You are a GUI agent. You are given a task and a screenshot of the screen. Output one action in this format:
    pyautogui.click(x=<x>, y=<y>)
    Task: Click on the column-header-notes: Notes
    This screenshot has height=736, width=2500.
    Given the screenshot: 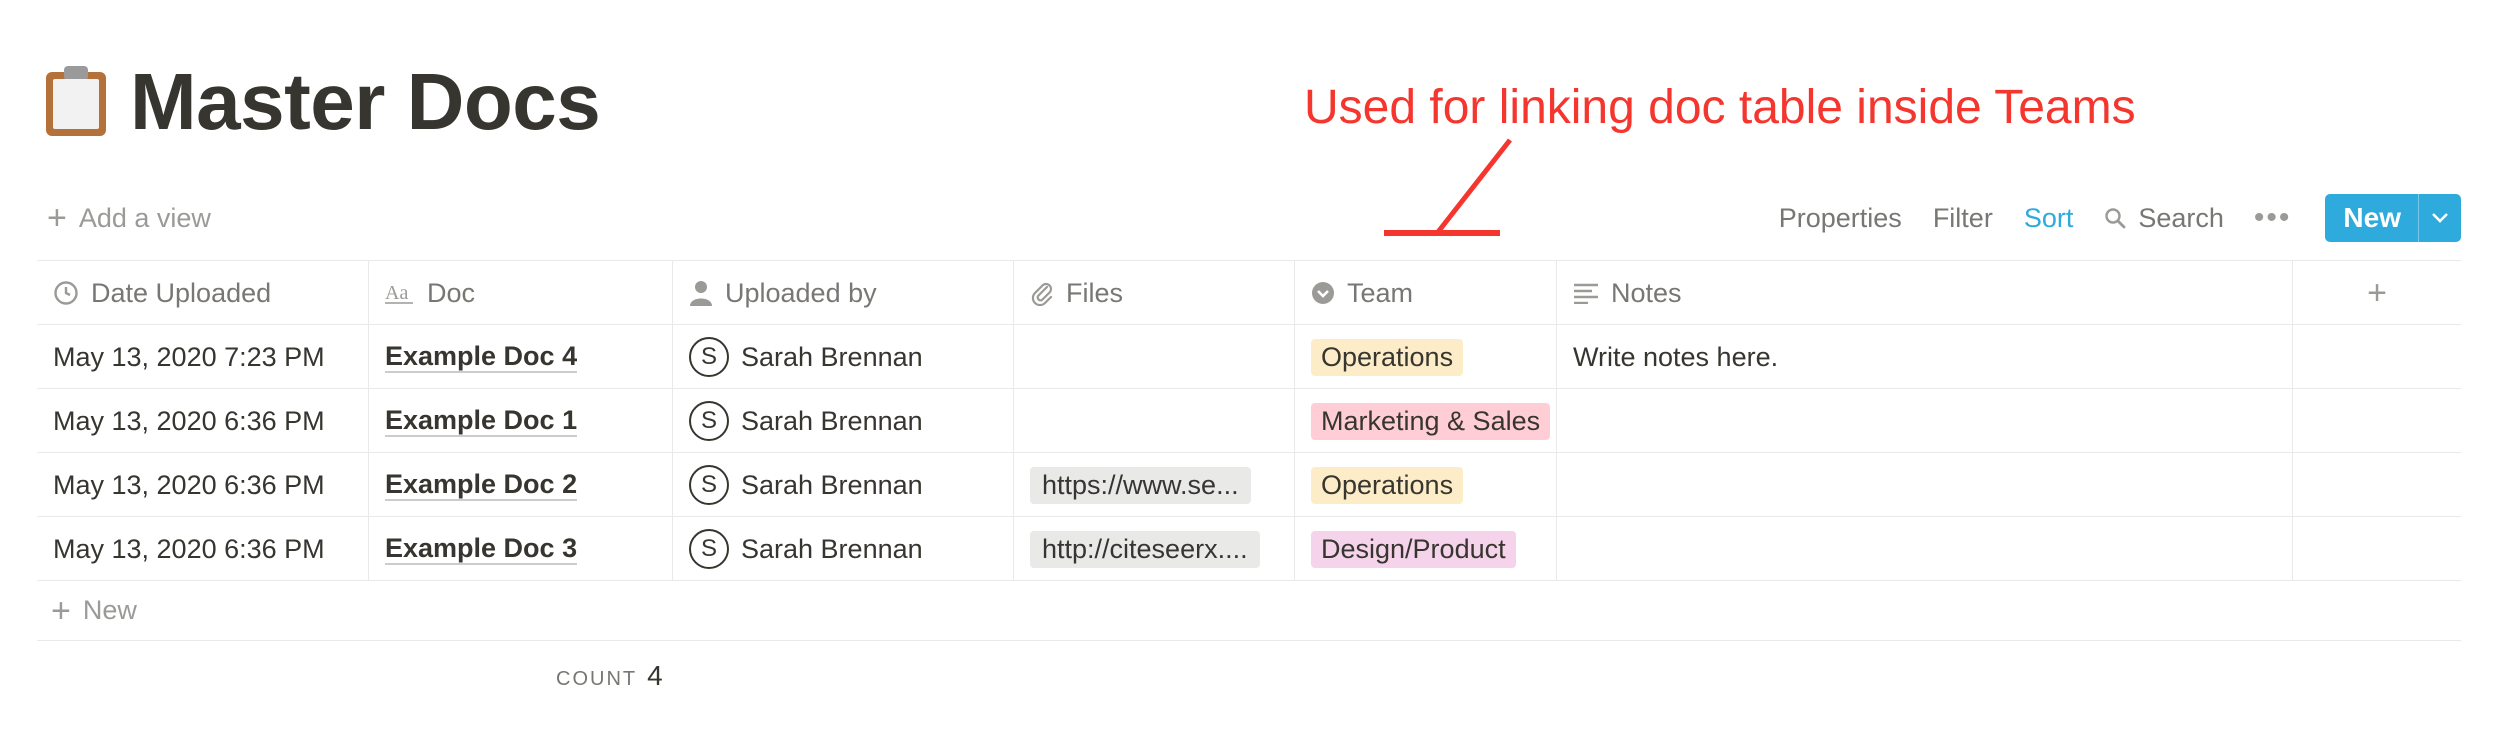 What is the action you would take?
    pyautogui.click(x=1925, y=293)
    